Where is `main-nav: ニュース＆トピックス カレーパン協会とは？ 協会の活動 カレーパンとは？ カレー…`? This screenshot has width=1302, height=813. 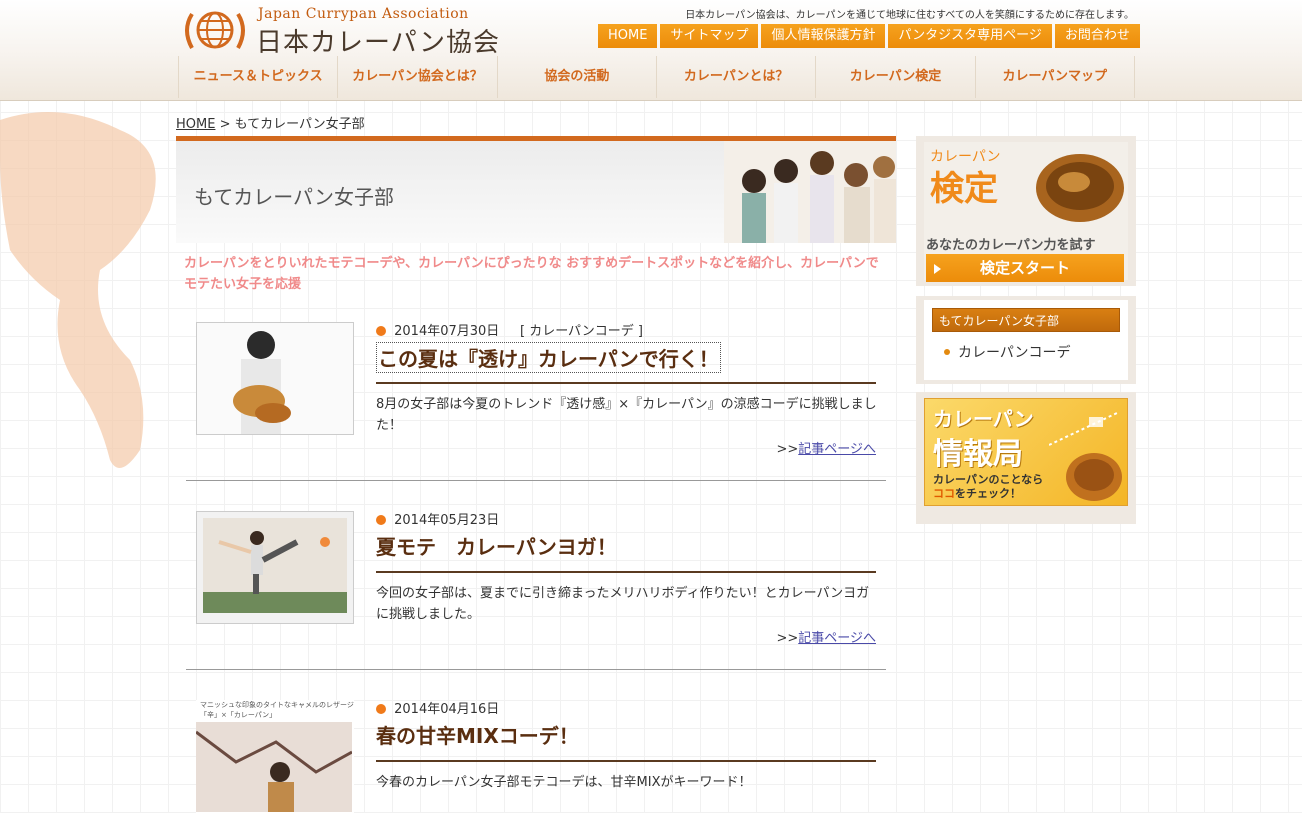 main-nav: ニュース＆トピックス カレーパン協会とは？ 協会の活動 カレーパンとは？ カレー… is located at coordinates (656, 77).